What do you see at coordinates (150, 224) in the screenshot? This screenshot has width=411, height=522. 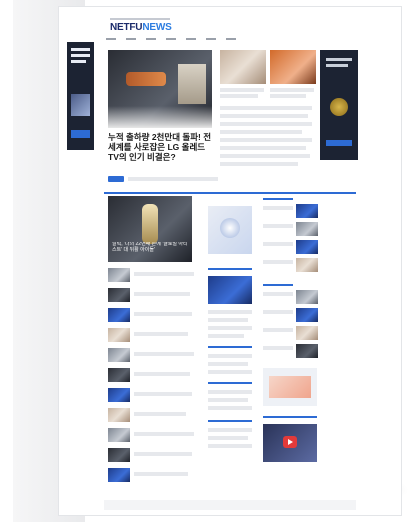 I see `performer-shape` at bounding box center [150, 224].